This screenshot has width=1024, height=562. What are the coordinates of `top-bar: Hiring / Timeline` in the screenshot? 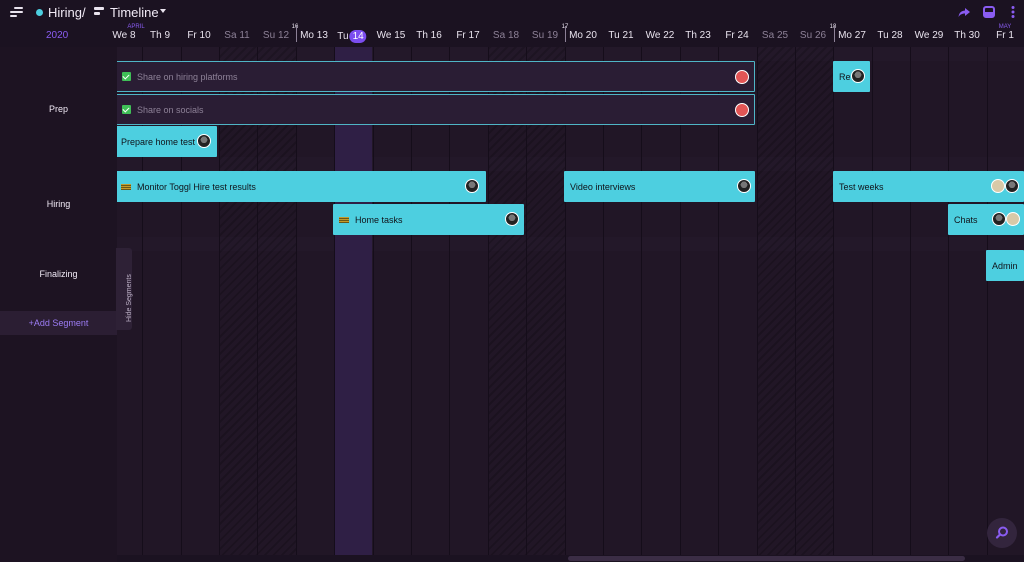 It's located at (512, 12).